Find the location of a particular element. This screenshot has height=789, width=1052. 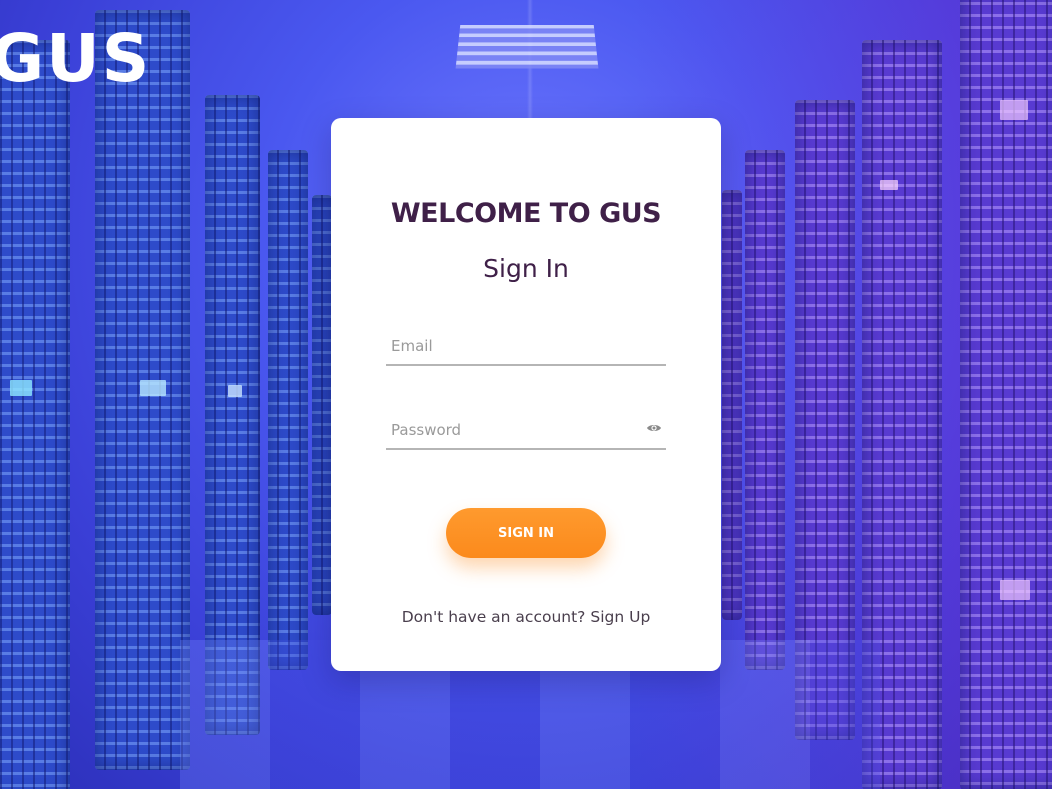

brand-logo: GUS is located at coordinates (76, 58).